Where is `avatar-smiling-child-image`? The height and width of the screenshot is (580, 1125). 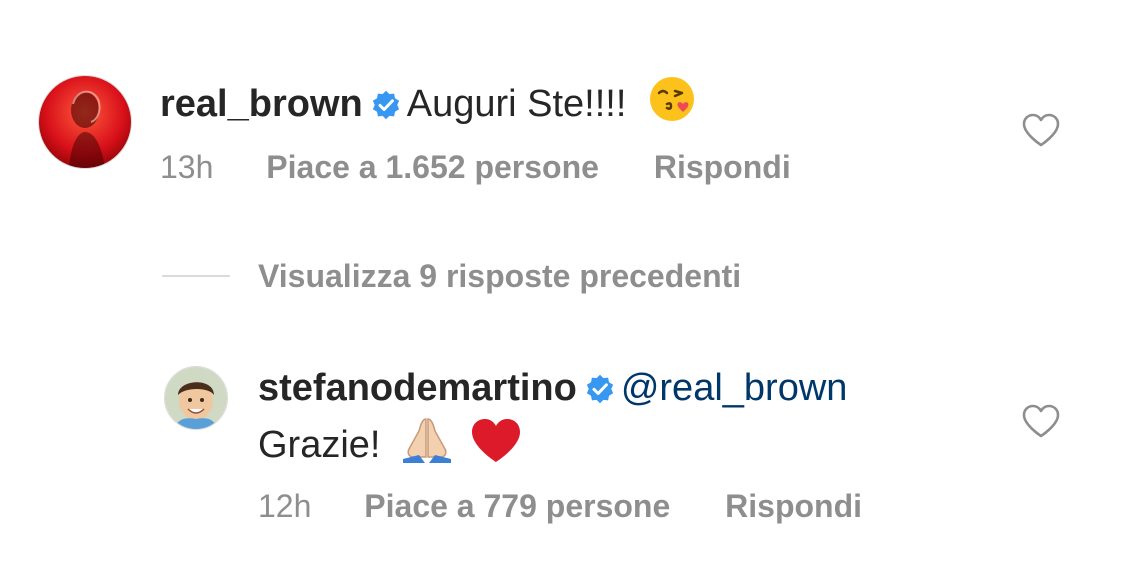
avatar-smiling-child-image is located at coordinates (196, 398).